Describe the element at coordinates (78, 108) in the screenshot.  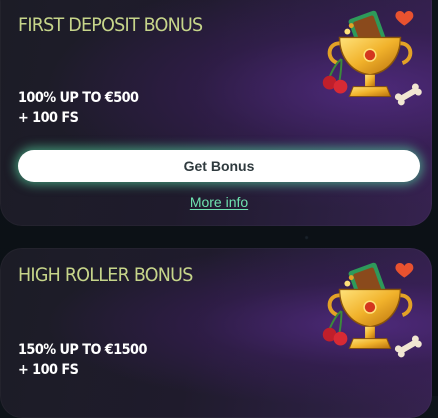
I see `bonus-offer: 100% UP TO €500 + 100 FS` at that location.